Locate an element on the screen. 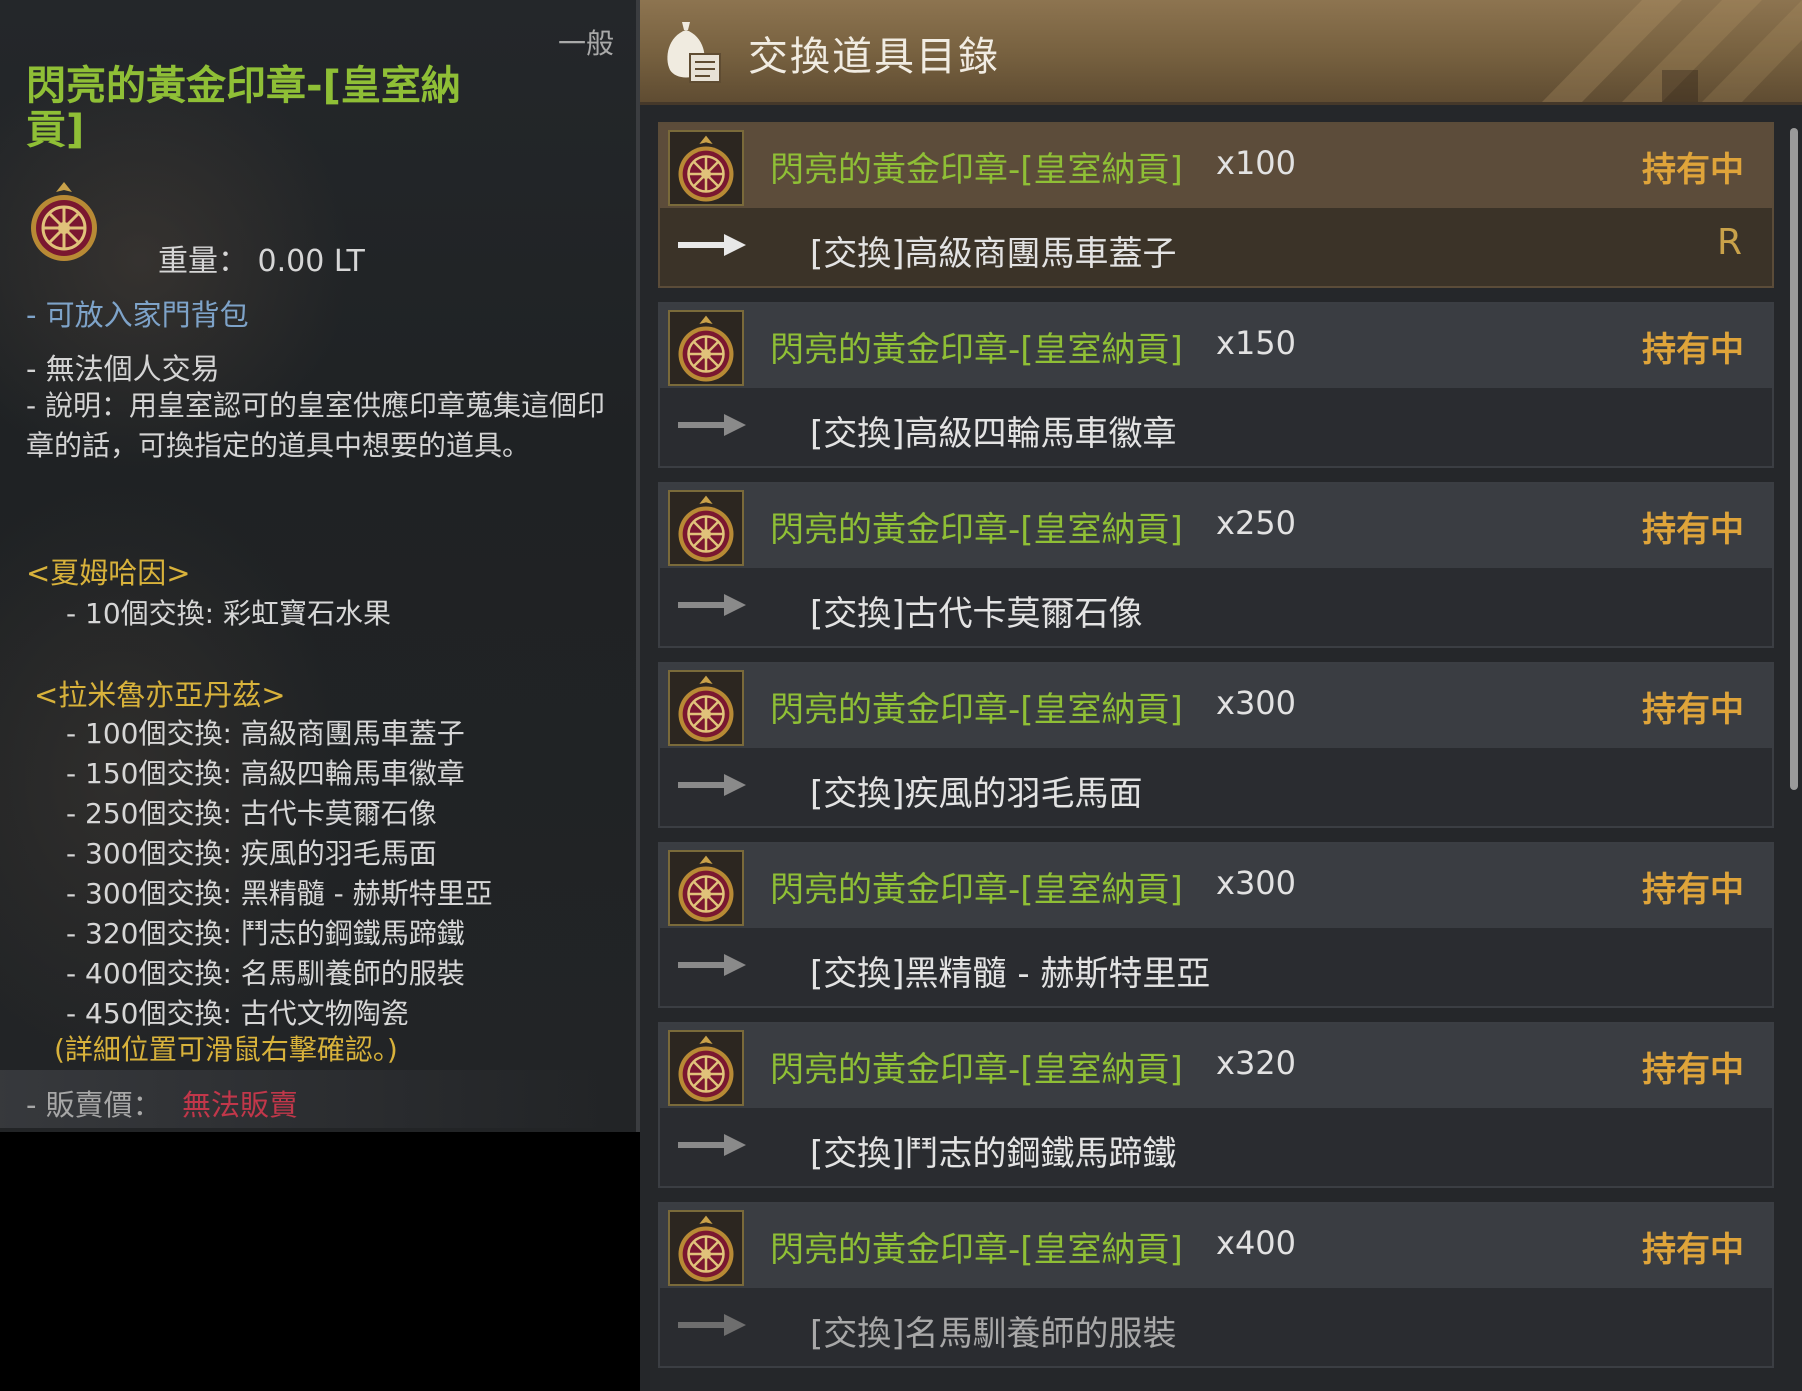 This screenshot has width=1802, height=1391. exchange-row: 閃亮的黃金印章-[皇室納貢] x150 持有中 [交換]高級四輪馬車徽章 is located at coordinates (1216, 385).